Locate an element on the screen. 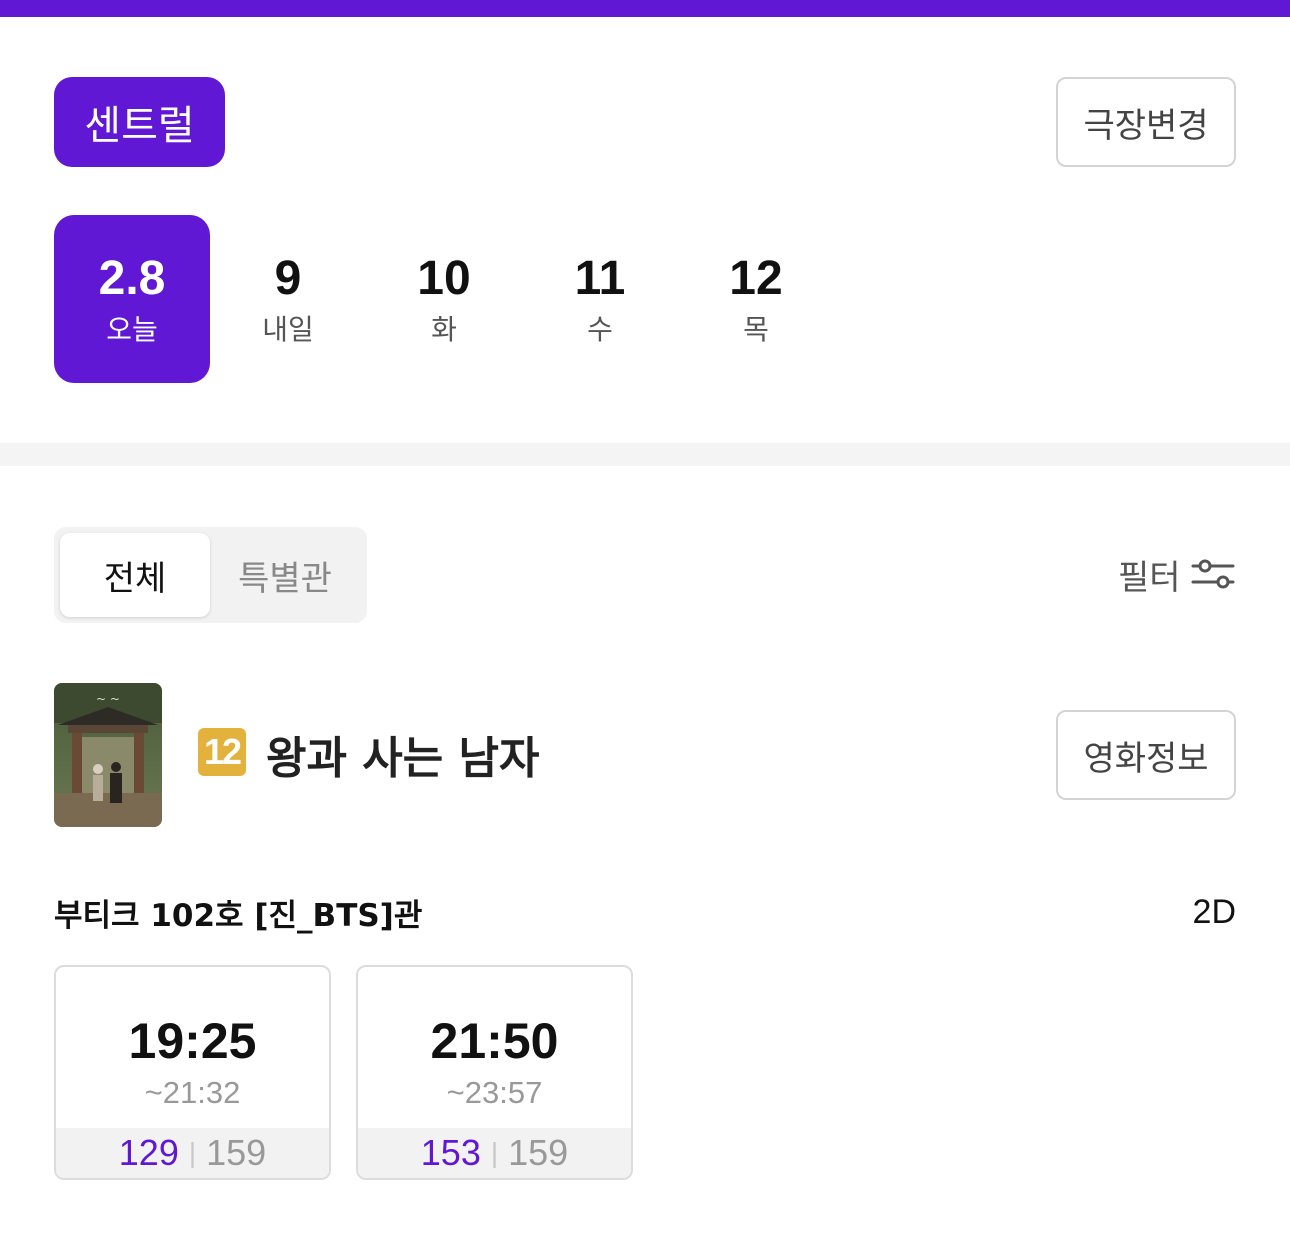  showtime-start: 21:50 is located at coordinates (494, 1041).